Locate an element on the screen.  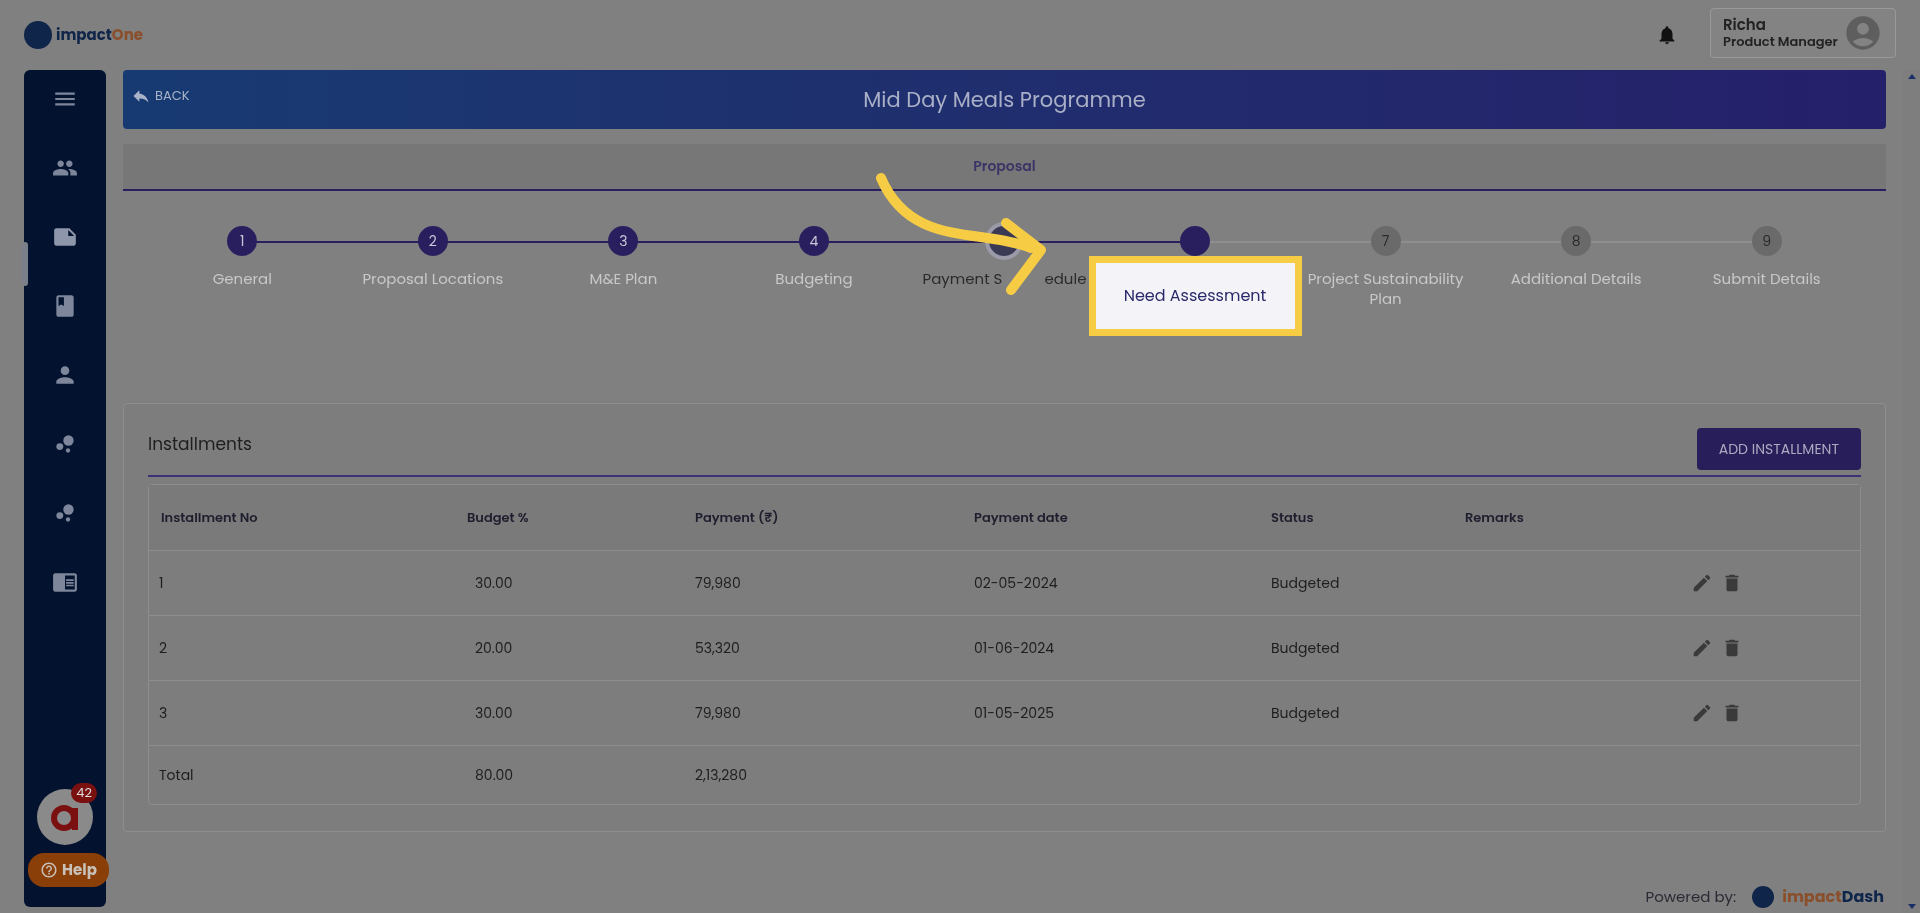
step-label: Project Sustainability Plan is located at coordinates (1386, 289).